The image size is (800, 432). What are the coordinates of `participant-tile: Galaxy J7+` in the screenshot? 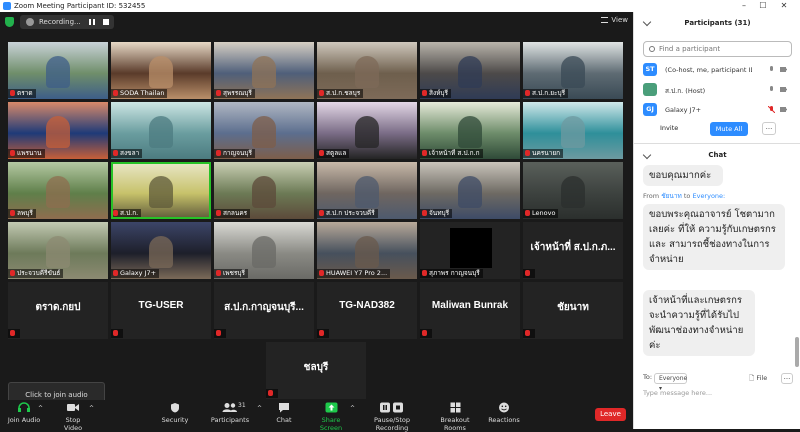 It's located at (161, 250).